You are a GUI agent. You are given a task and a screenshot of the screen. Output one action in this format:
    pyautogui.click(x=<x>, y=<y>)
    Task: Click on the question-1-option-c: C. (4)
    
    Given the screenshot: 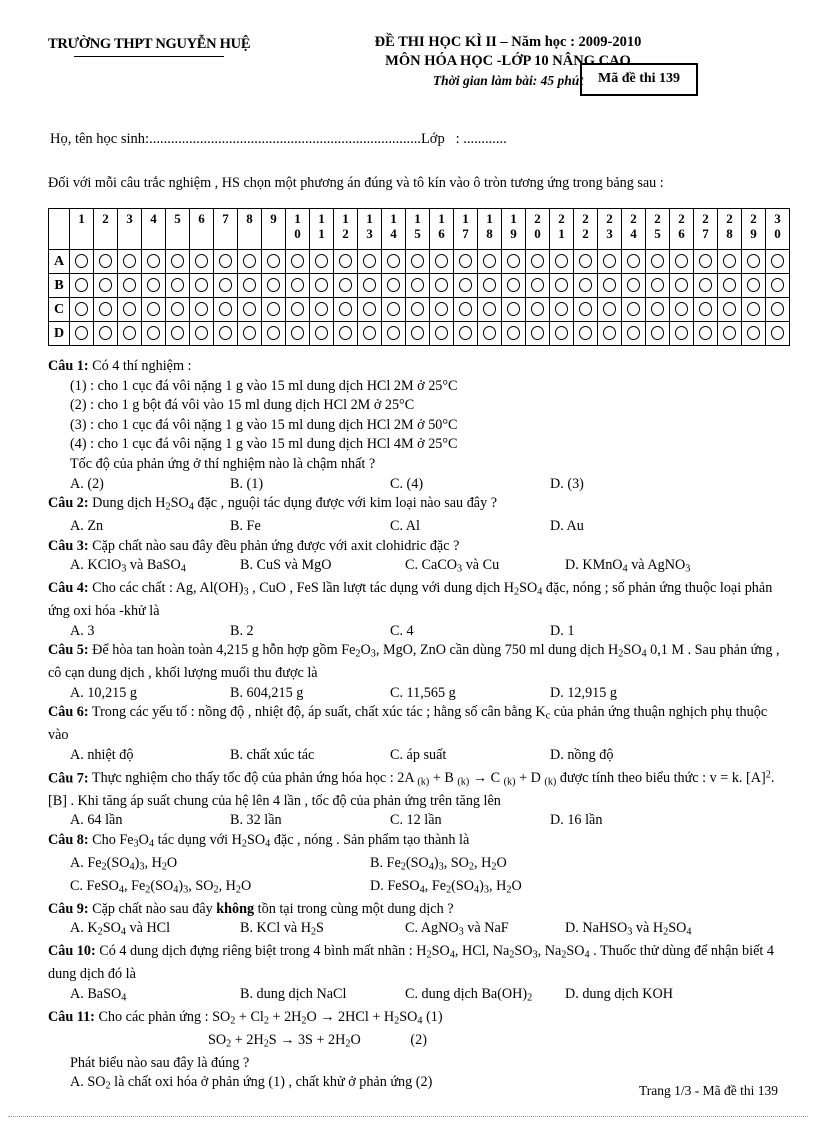 What is the action you would take?
    pyautogui.click(x=470, y=485)
    